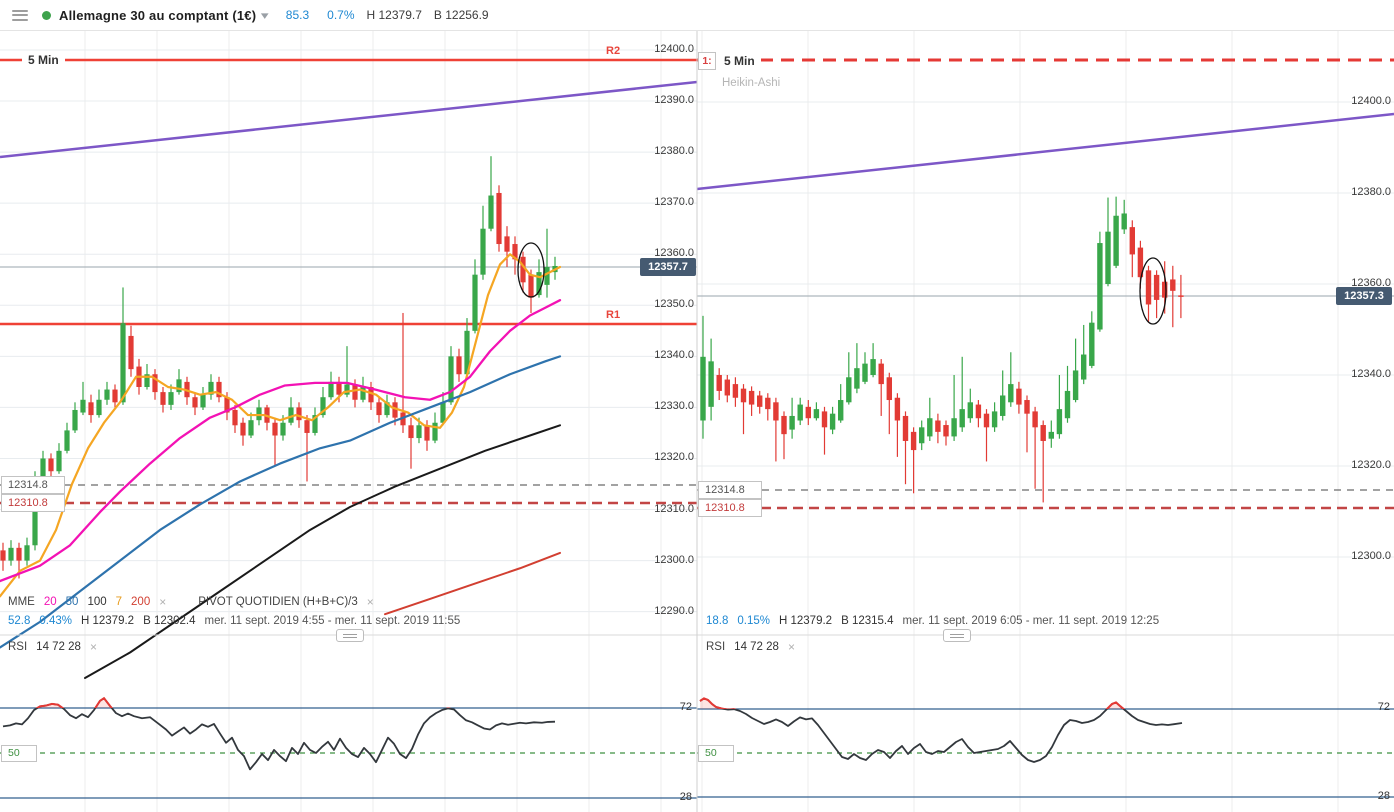  Describe the element at coordinates (472, 583) in the screenshot. I see `MME 200` at that location.